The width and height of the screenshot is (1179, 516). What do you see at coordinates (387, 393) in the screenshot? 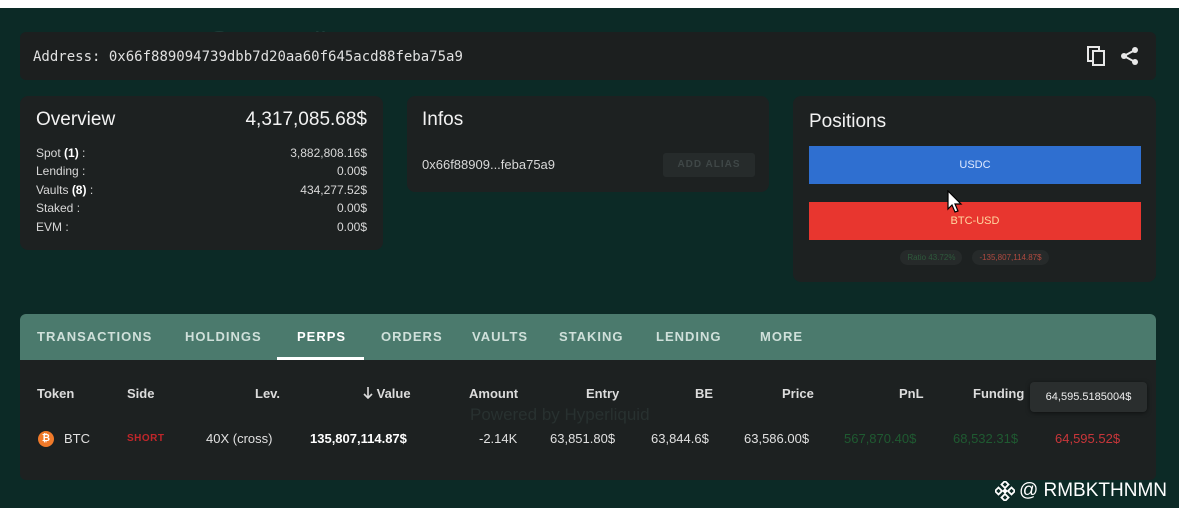
I see `col-value: Value` at bounding box center [387, 393].